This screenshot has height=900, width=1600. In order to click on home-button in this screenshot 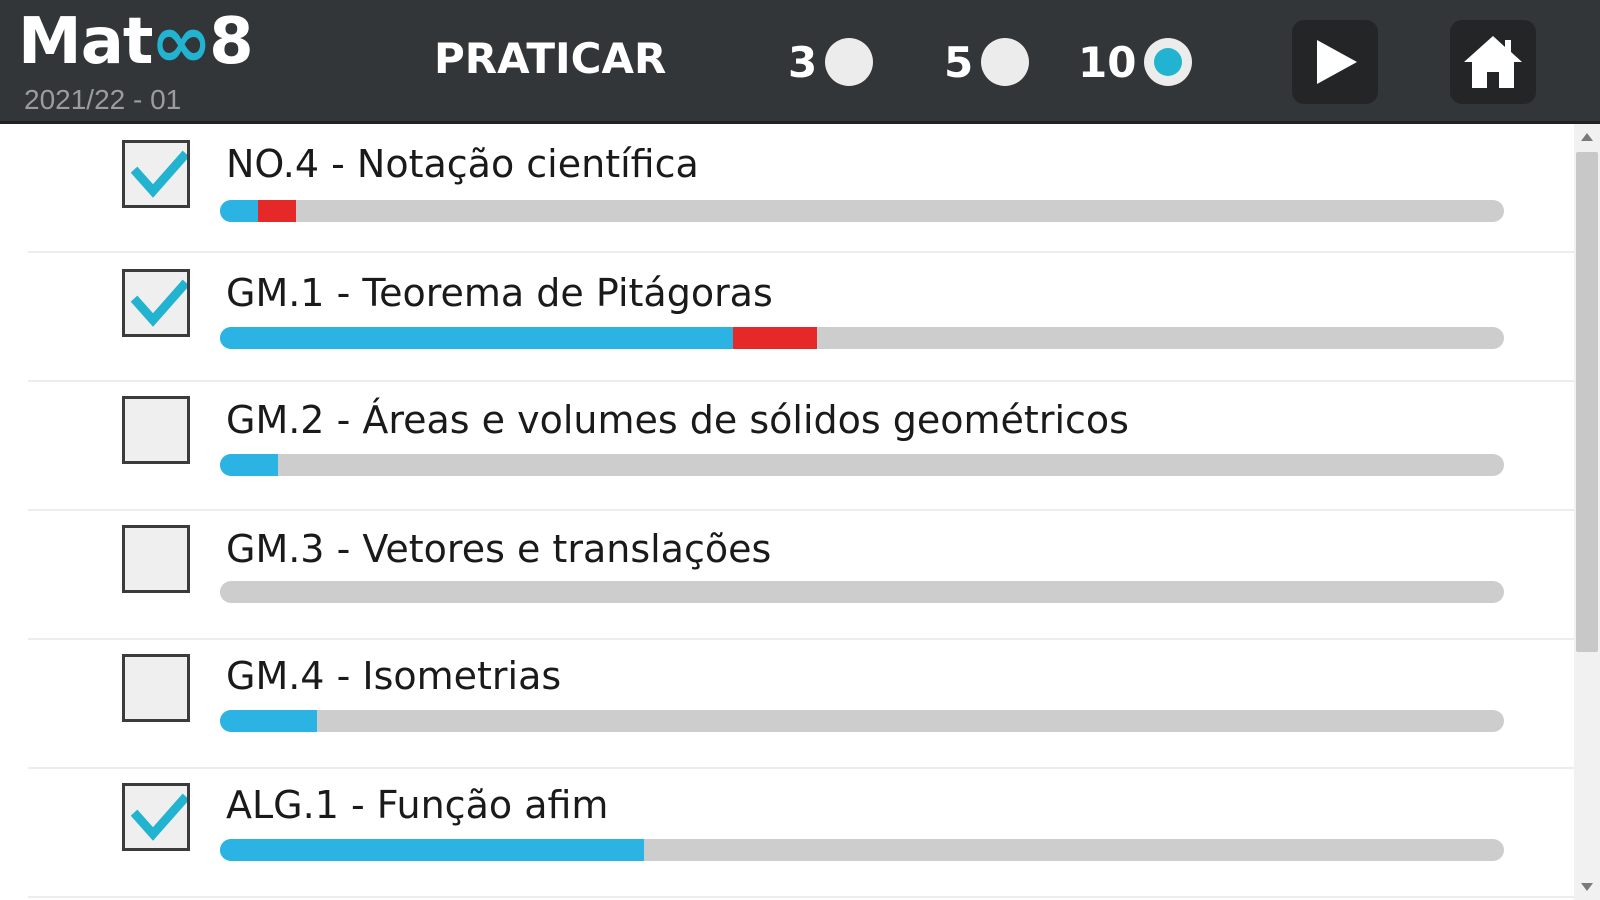, I will do `click(1493, 62)`.